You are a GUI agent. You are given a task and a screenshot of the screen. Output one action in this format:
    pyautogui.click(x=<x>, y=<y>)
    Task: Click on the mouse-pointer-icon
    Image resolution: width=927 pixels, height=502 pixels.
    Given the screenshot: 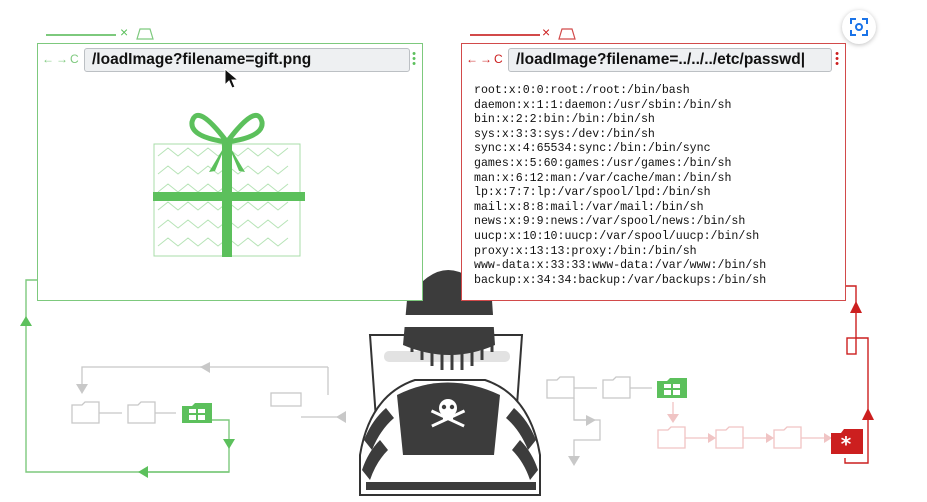 What is the action you would take?
    pyautogui.click(x=232, y=78)
    